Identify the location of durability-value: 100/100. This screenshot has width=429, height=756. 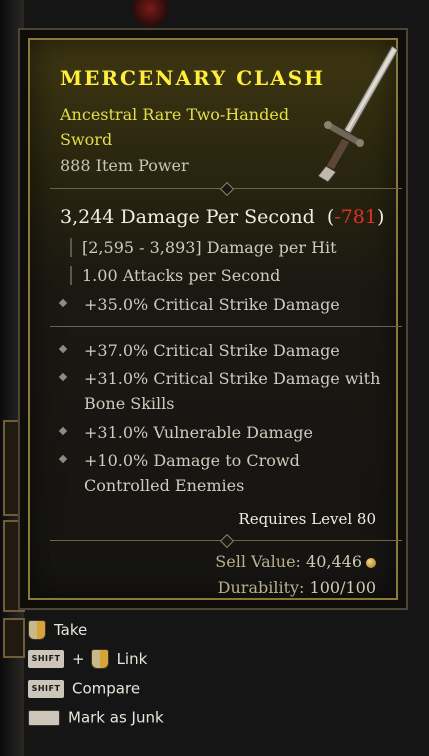
(342, 587).